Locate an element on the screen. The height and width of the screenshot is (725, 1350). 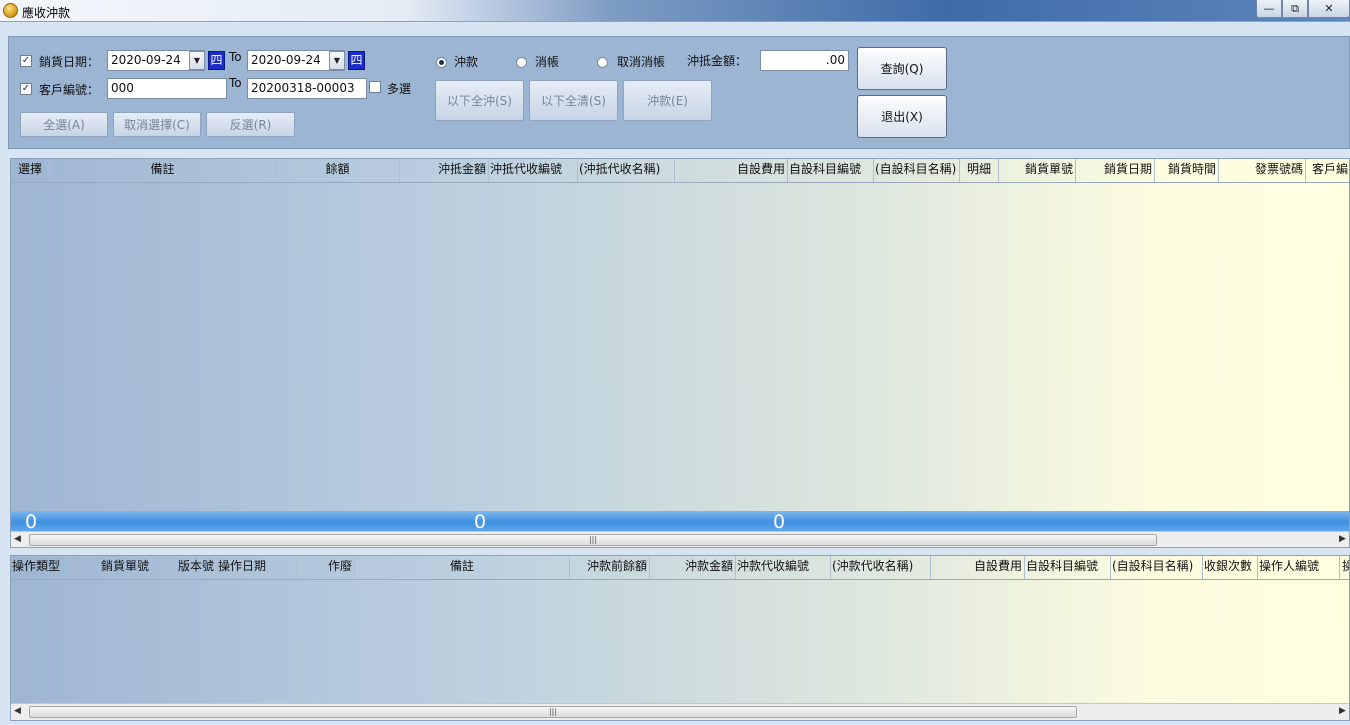
deselect-button: 取消選擇(C) is located at coordinates (157, 124).